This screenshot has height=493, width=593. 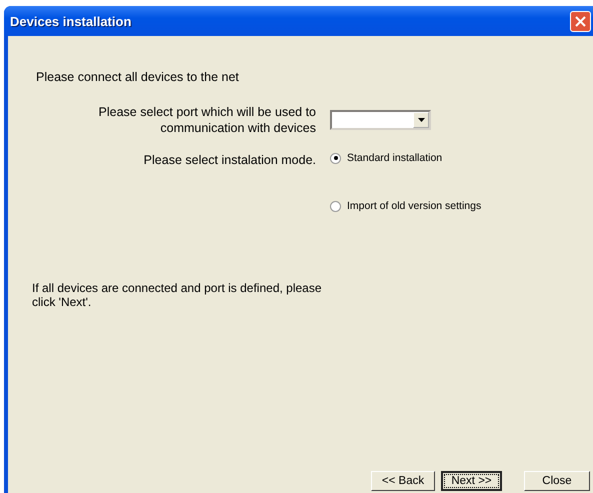 I want to click on hint-text: If all devices are connected and port is defined, please click 'Next'., so click(x=177, y=295).